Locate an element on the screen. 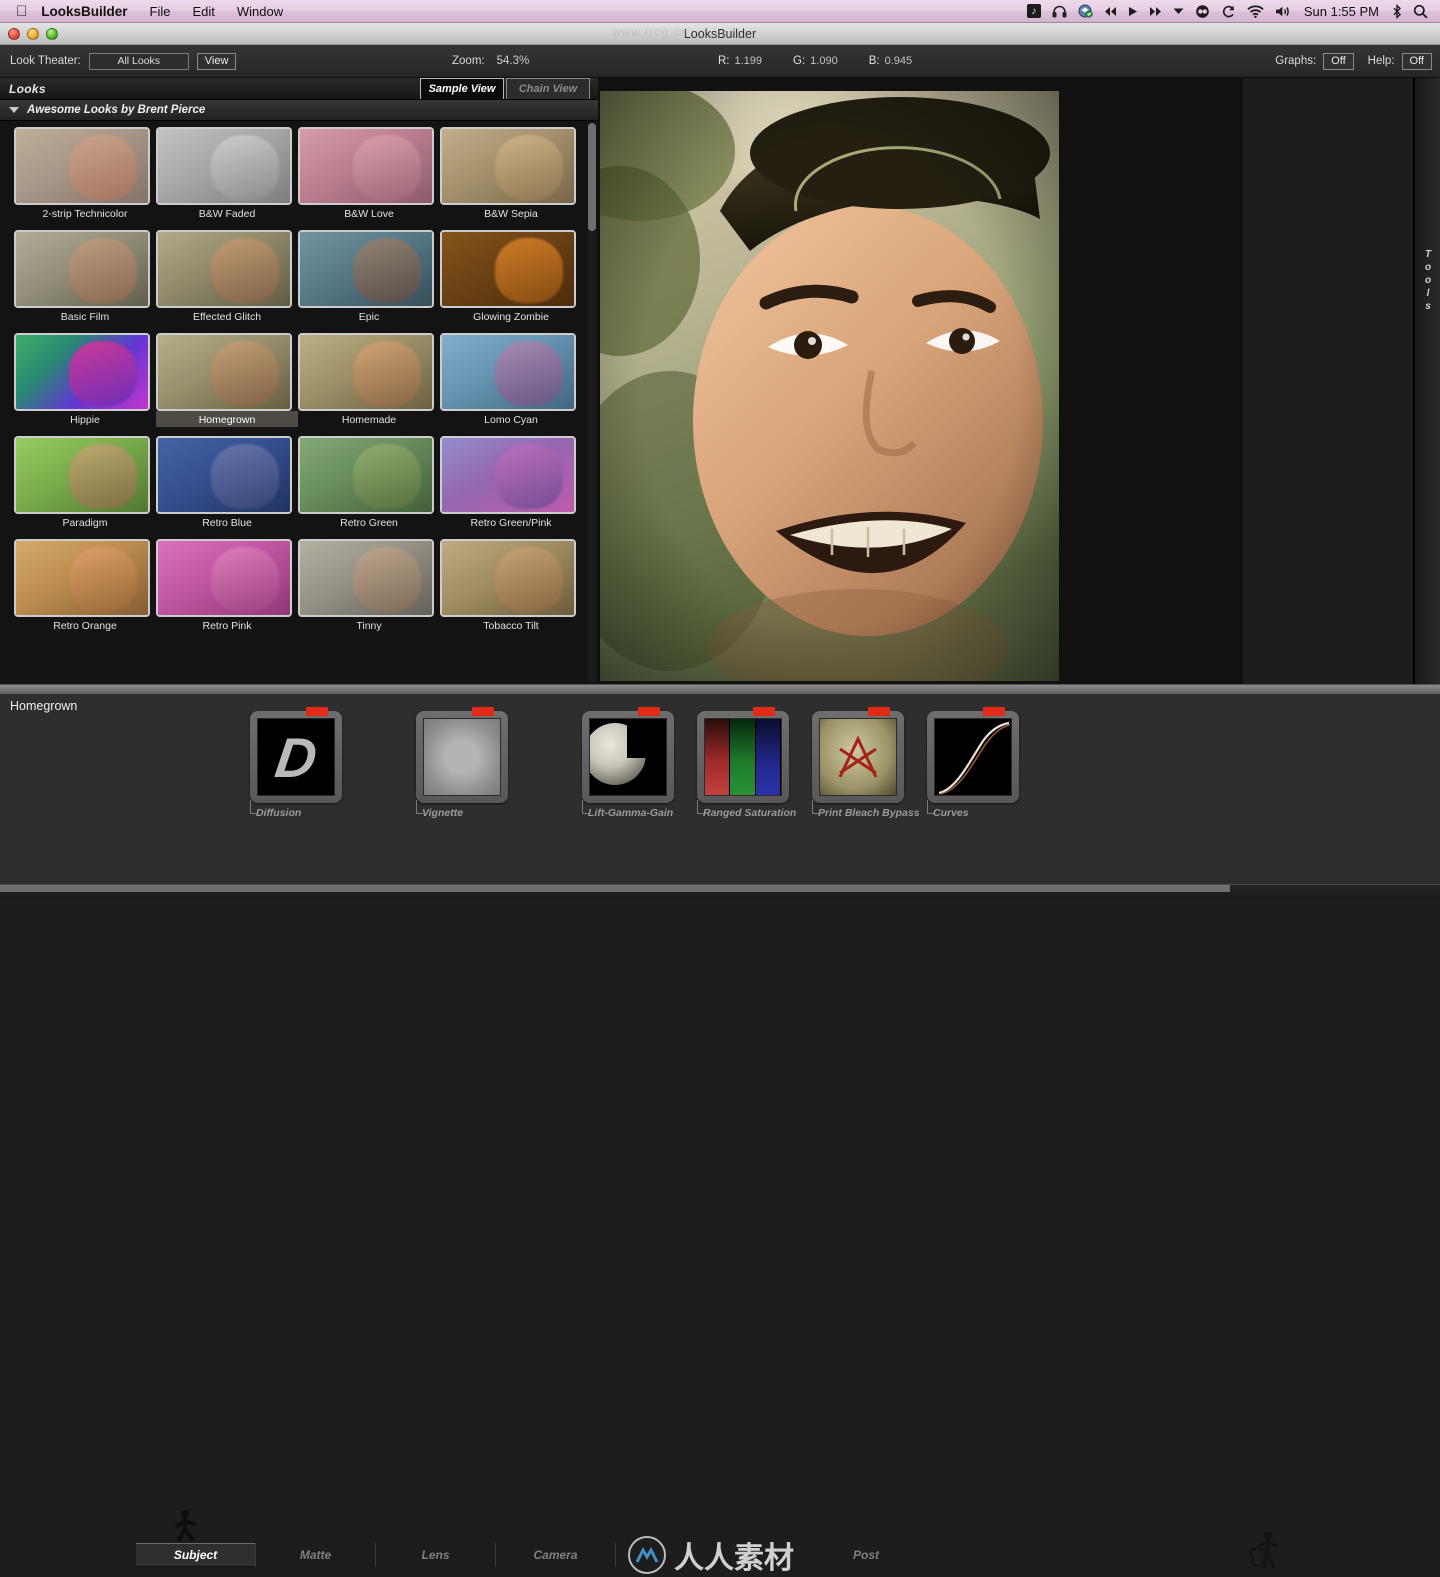  tab-camera: Camera is located at coordinates (556, 1555).